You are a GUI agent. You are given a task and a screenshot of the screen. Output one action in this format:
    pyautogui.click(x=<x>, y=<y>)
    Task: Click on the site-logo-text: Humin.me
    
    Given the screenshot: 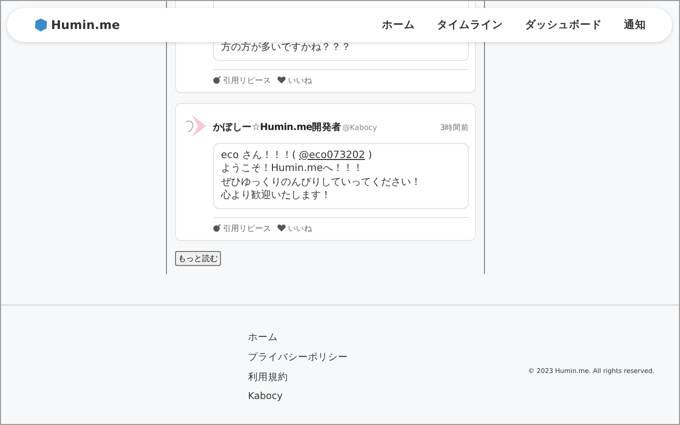 What is the action you would take?
    pyautogui.click(x=85, y=25)
    